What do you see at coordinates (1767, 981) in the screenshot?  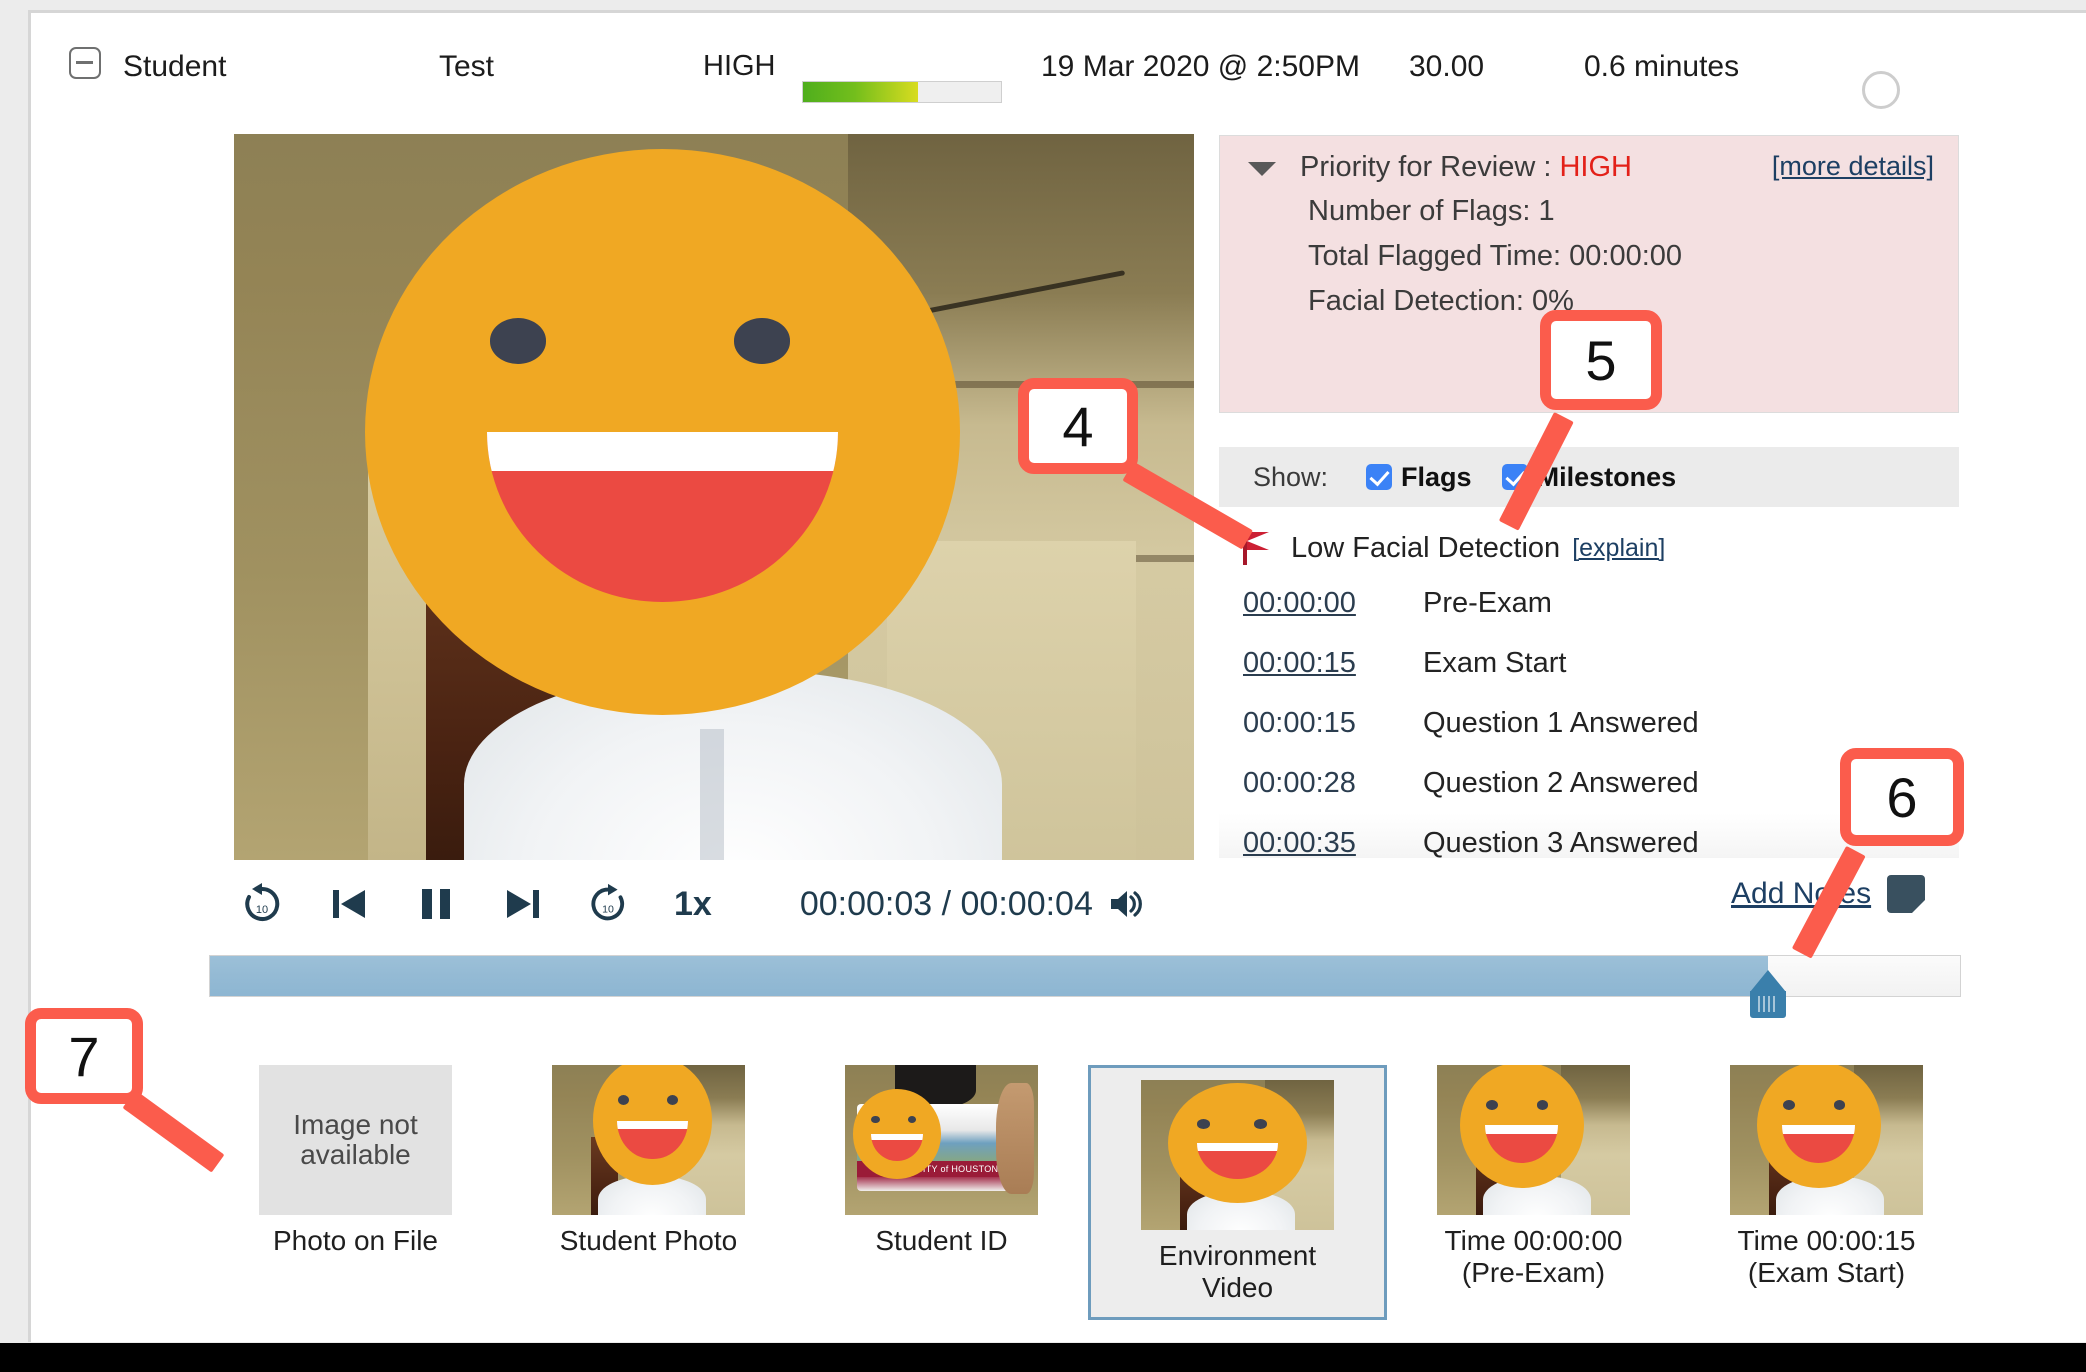 I see `handle-tip` at bounding box center [1767, 981].